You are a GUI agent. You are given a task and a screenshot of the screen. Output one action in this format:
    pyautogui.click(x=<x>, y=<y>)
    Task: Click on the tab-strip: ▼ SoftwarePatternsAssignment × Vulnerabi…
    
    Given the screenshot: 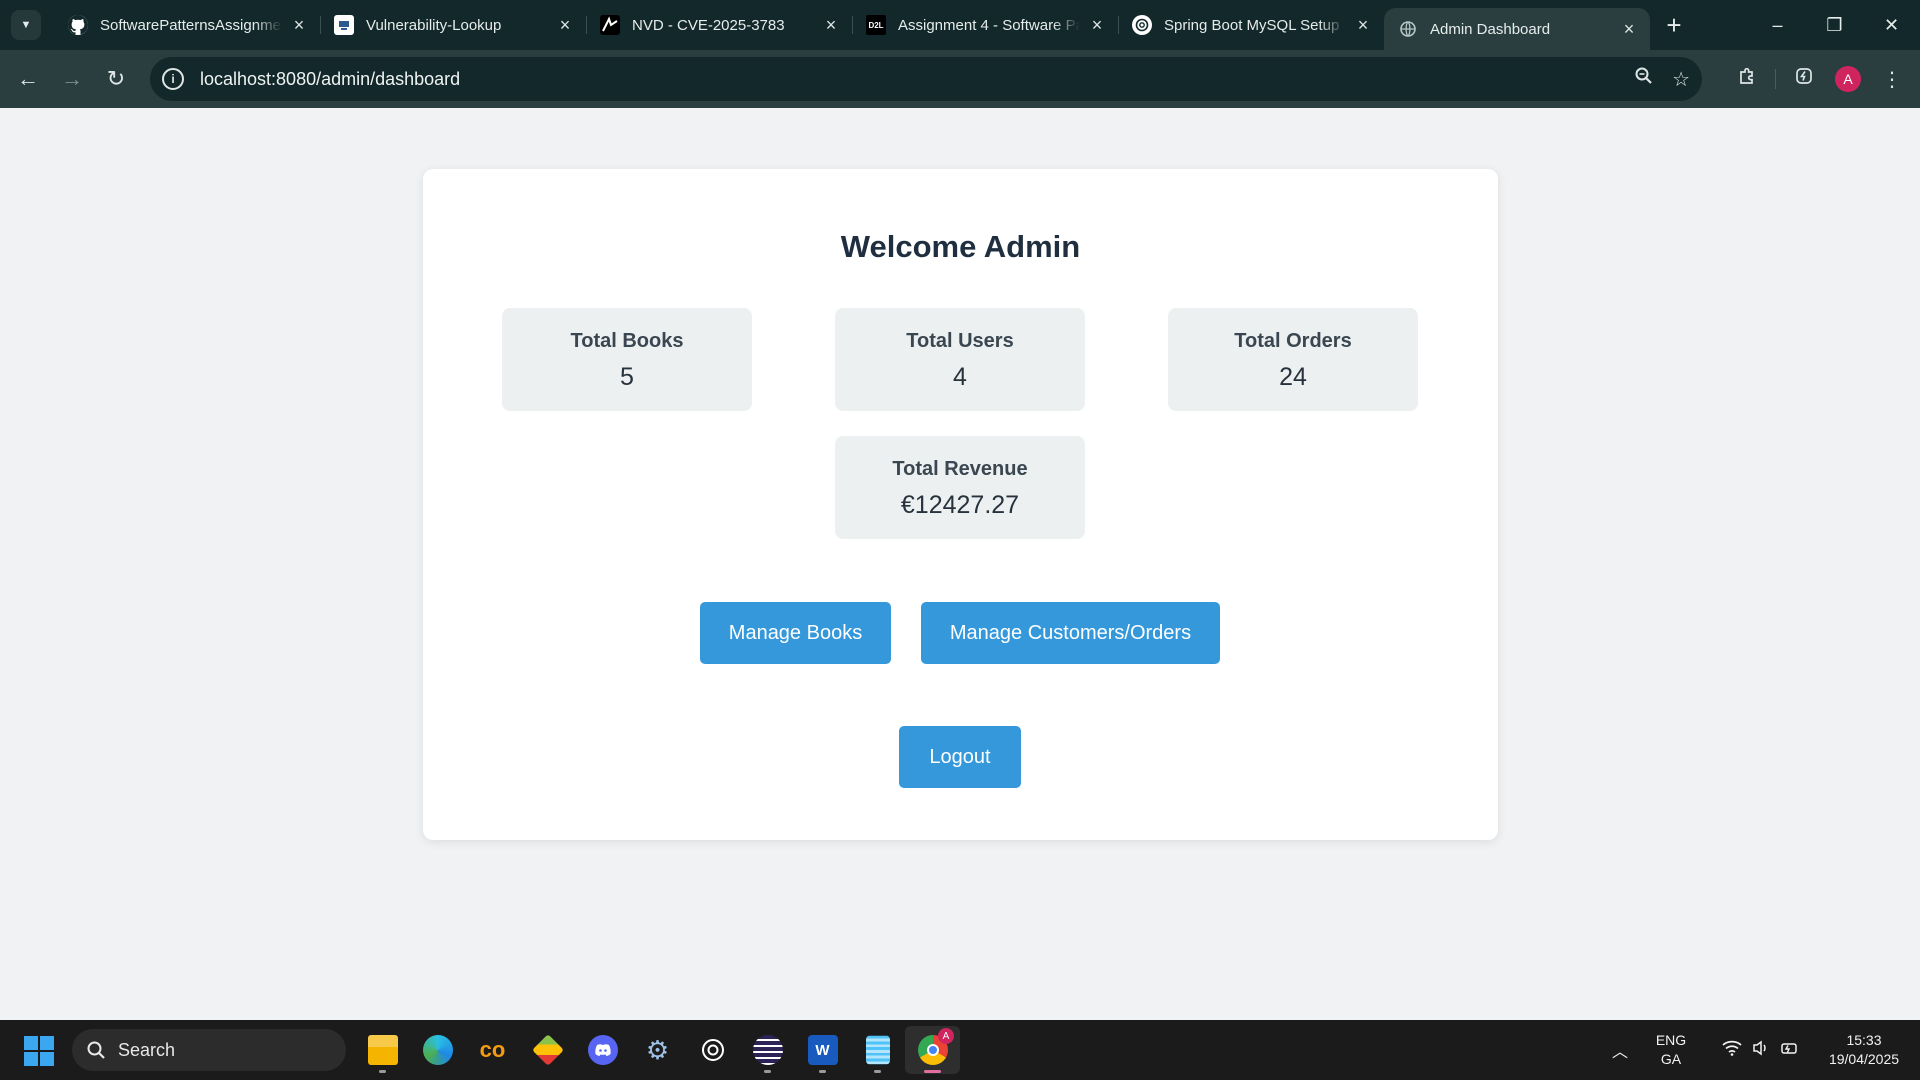 What is the action you would take?
    pyautogui.click(x=960, y=25)
    